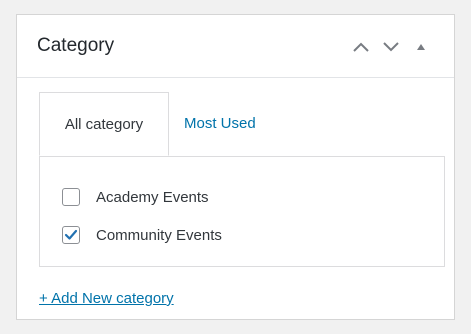  Describe the element at coordinates (106, 298) in the screenshot. I see `add-new-category-link: + Add New category` at that location.